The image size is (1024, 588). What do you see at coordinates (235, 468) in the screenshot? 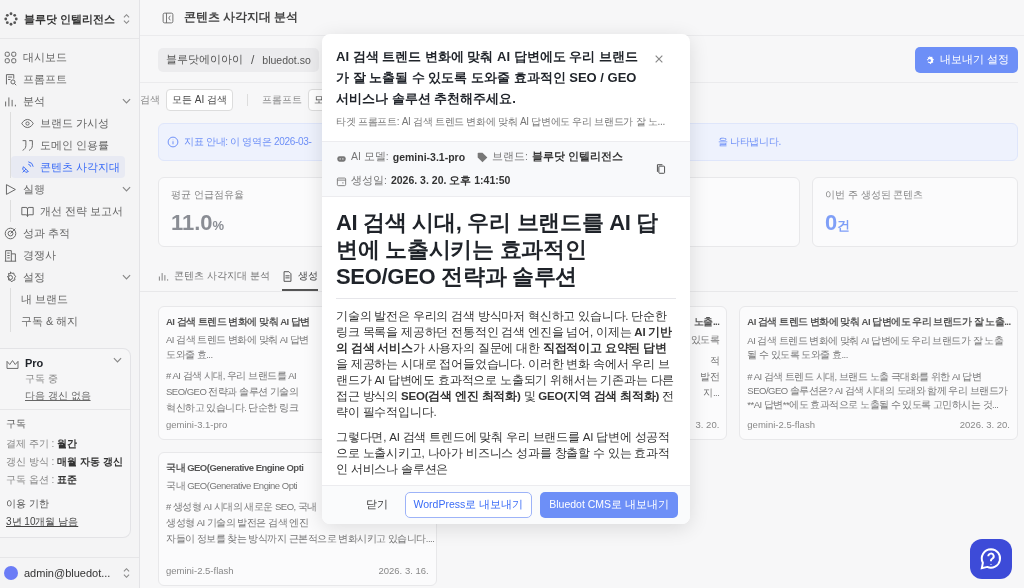
I see `card-title: 국내 GEO(Generative Engine Opti` at bounding box center [235, 468].